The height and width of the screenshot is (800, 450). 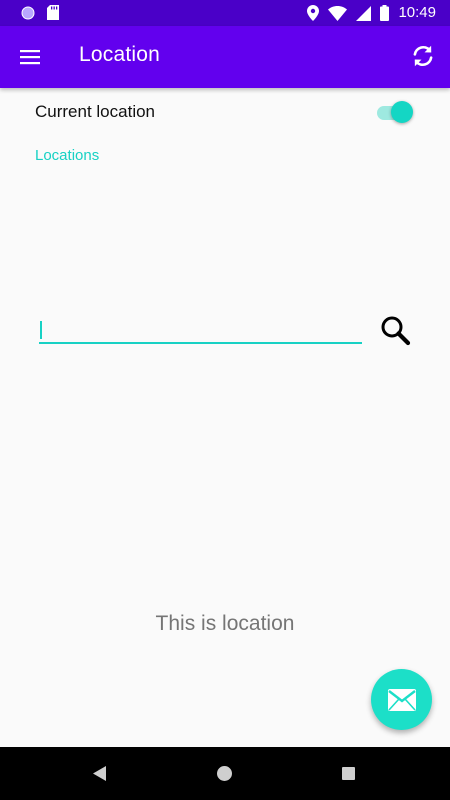 I want to click on signal-icon, so click(x=364, y=13).